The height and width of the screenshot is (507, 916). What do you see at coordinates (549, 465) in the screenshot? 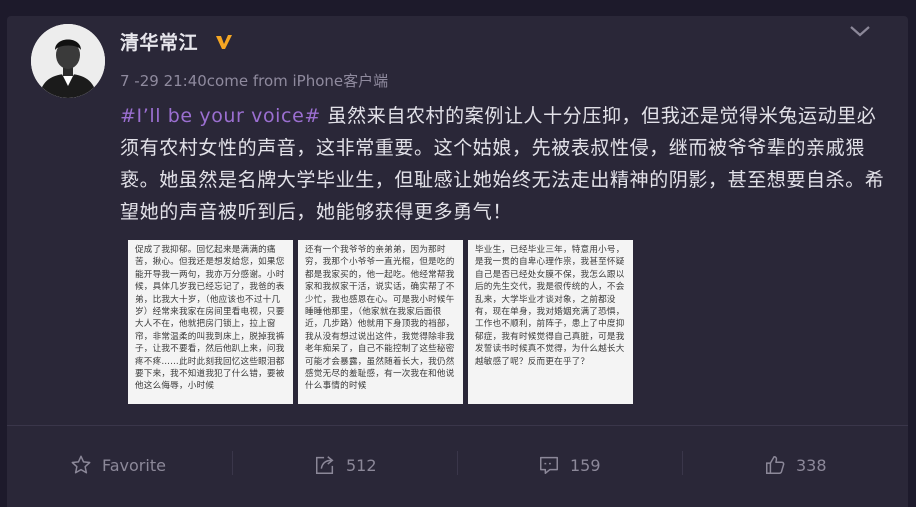
I see `comment-icon` at bounding box center [549, 465].